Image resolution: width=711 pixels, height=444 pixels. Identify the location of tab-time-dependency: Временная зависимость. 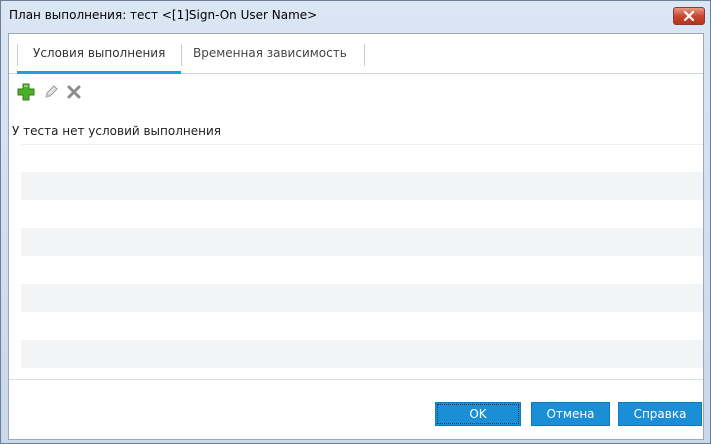
(273, 58).